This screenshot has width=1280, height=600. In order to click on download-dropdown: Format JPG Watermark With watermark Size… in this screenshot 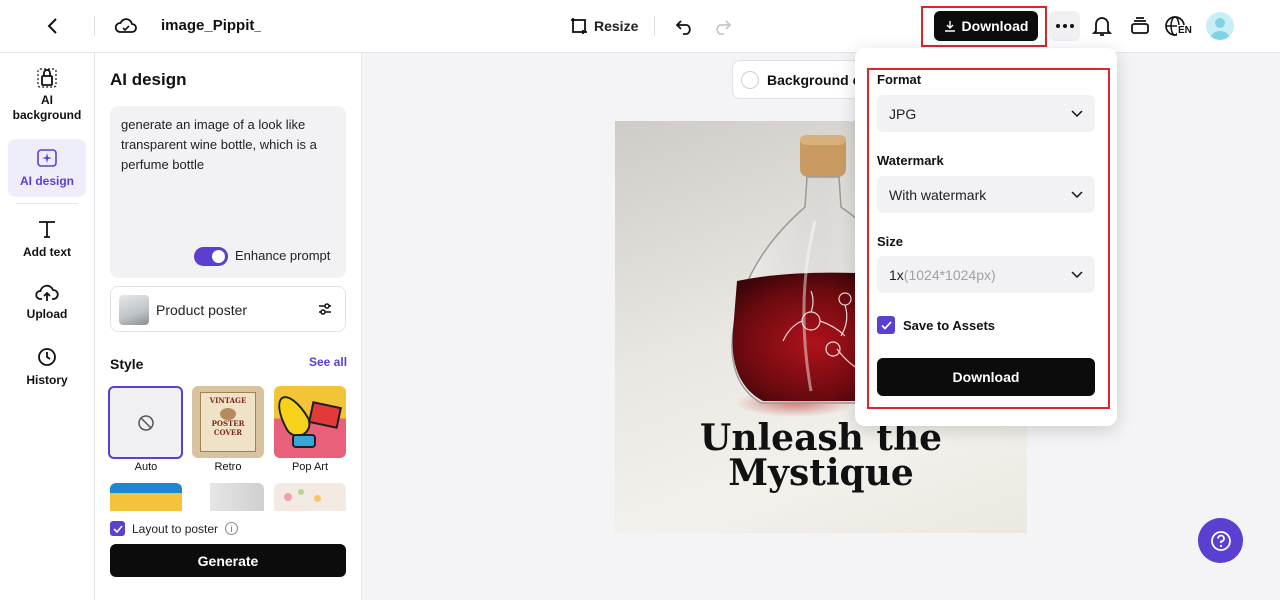, I will do `click(986, 237)`.